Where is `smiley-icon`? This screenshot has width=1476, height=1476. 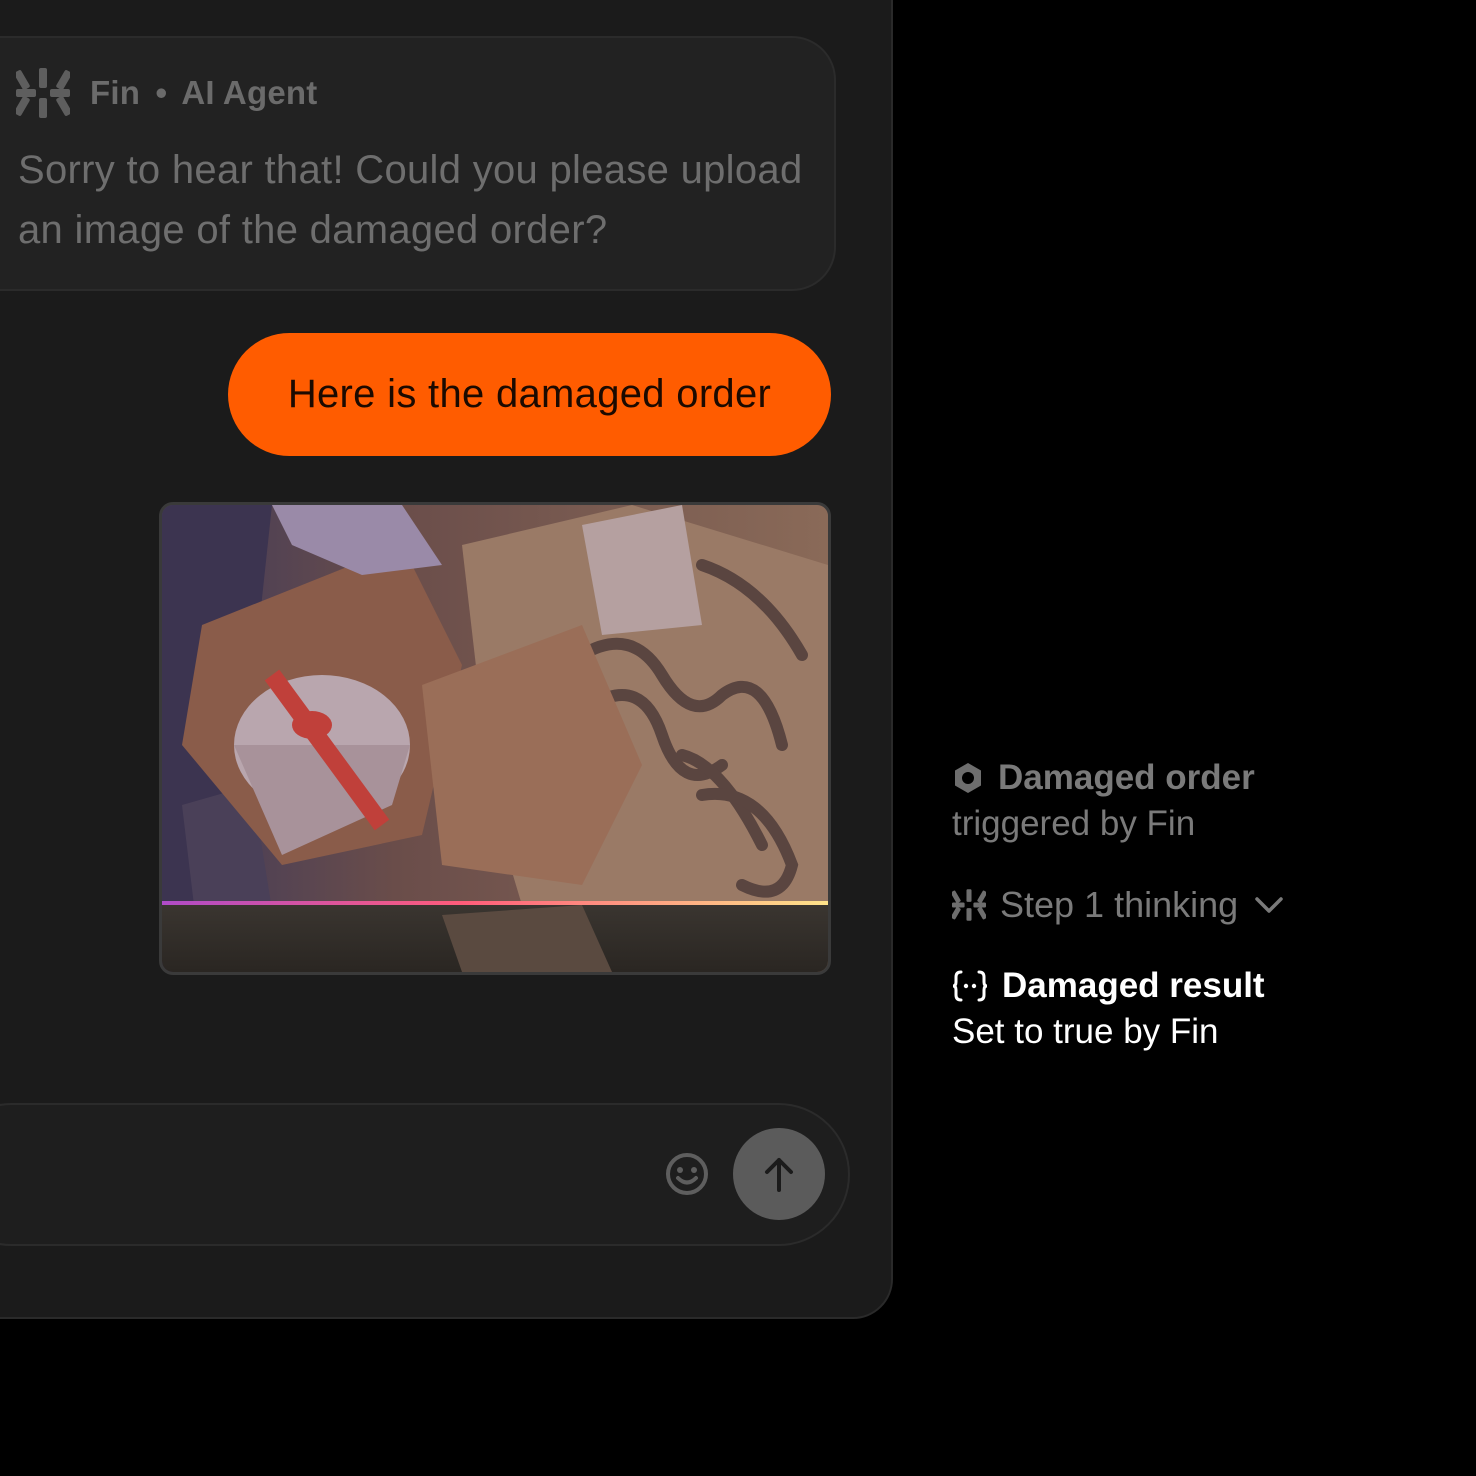 smiley-icon is located at coordinates (687, 1174).